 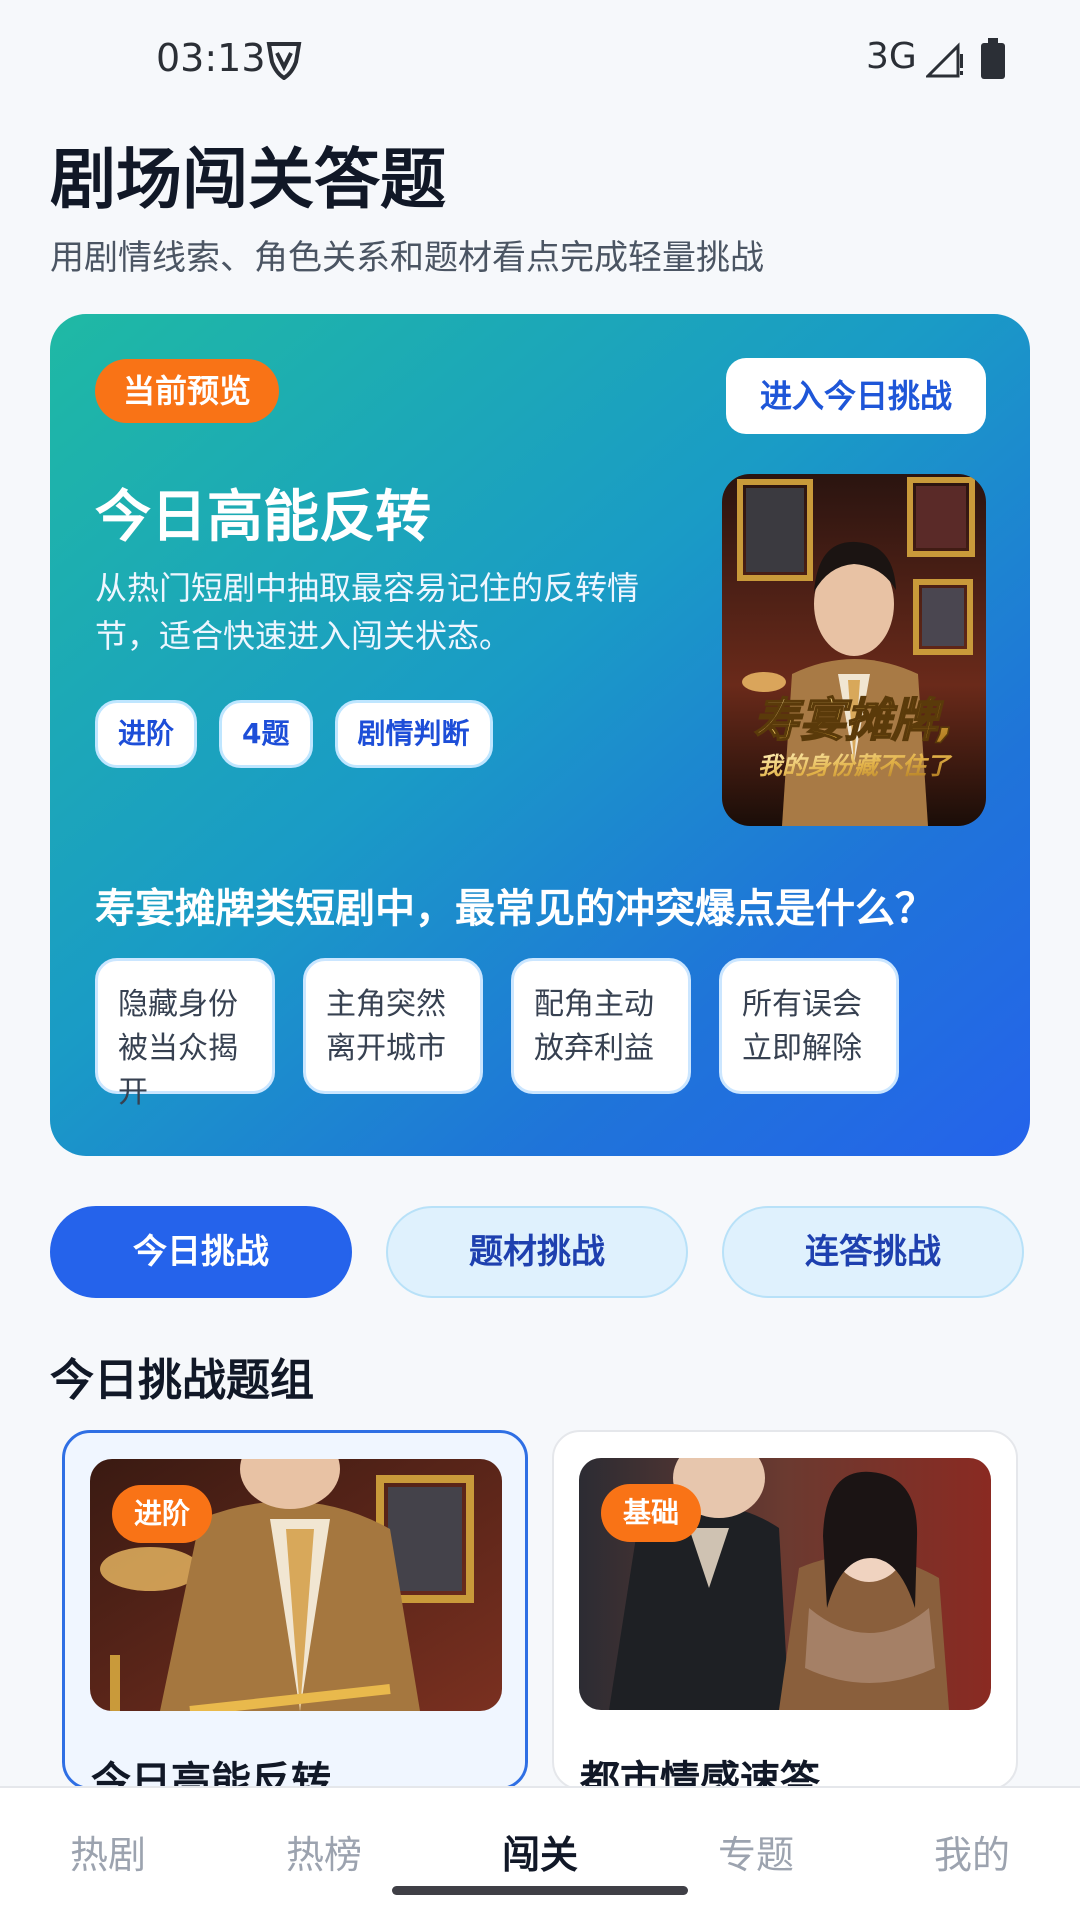 I want to click on answer-options: 隐藏身份被当众揭开 主角突然离开城市 配角主动放弃利益 所有误会立即解除, so click(x=497, y=1034).